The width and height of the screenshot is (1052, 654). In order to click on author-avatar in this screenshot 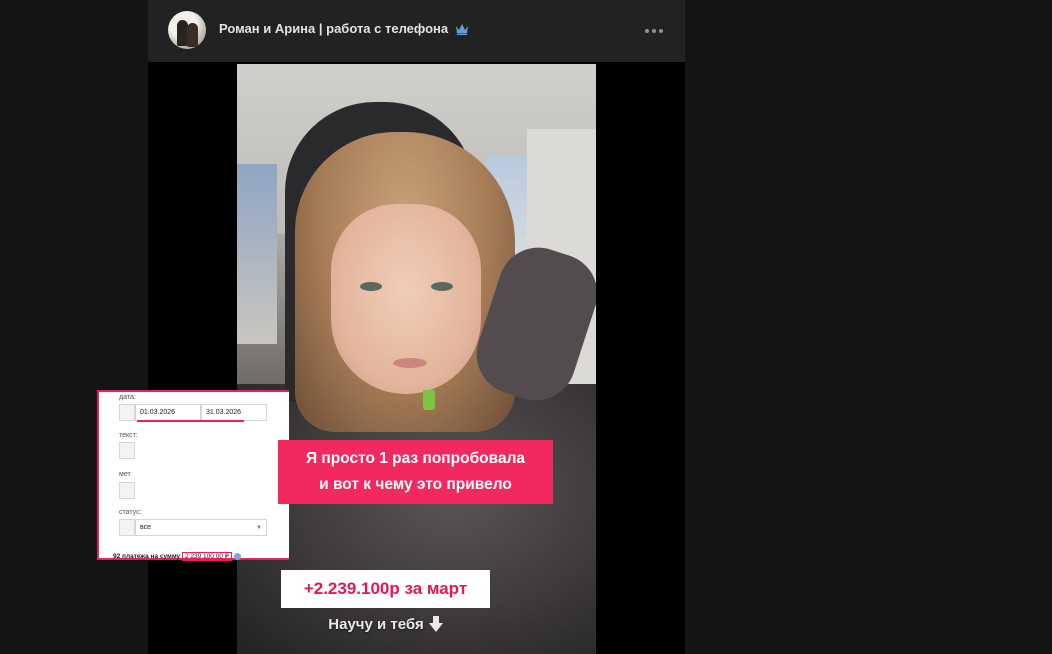, I will do `click(187, 30)`.